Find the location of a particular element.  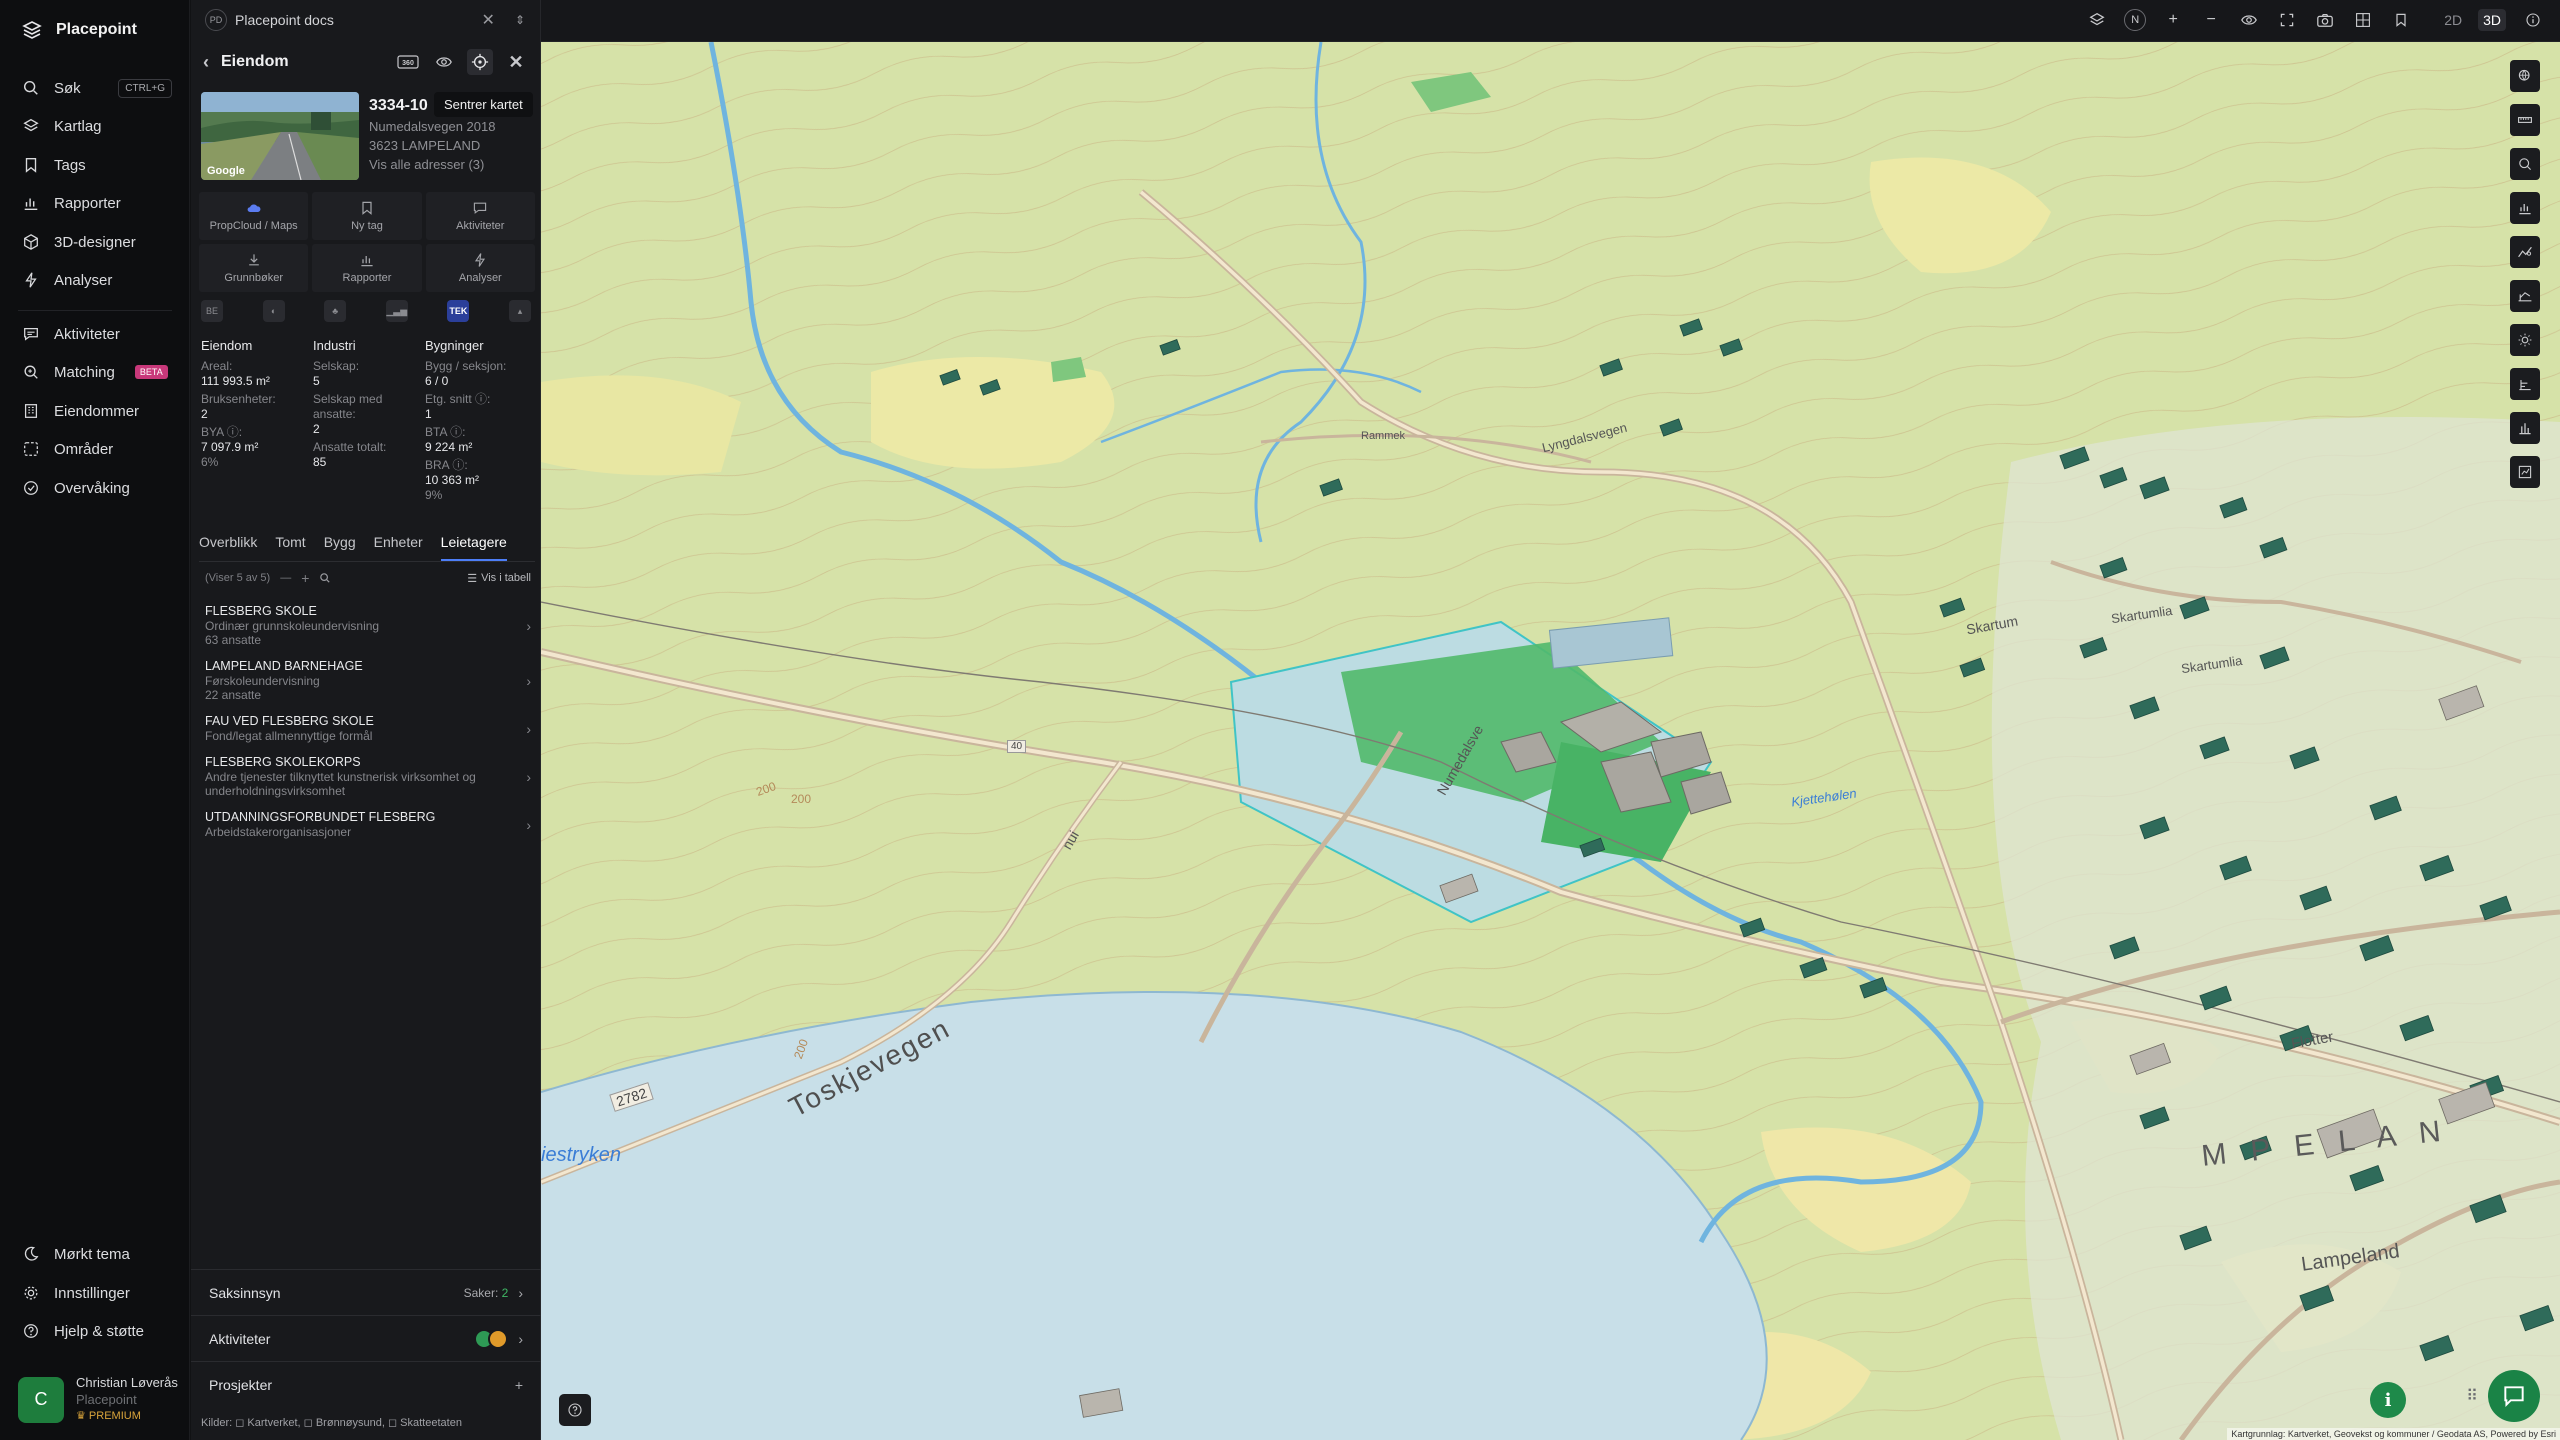

search-shortcut: CTRL+G is located at coordinates (145, 88).